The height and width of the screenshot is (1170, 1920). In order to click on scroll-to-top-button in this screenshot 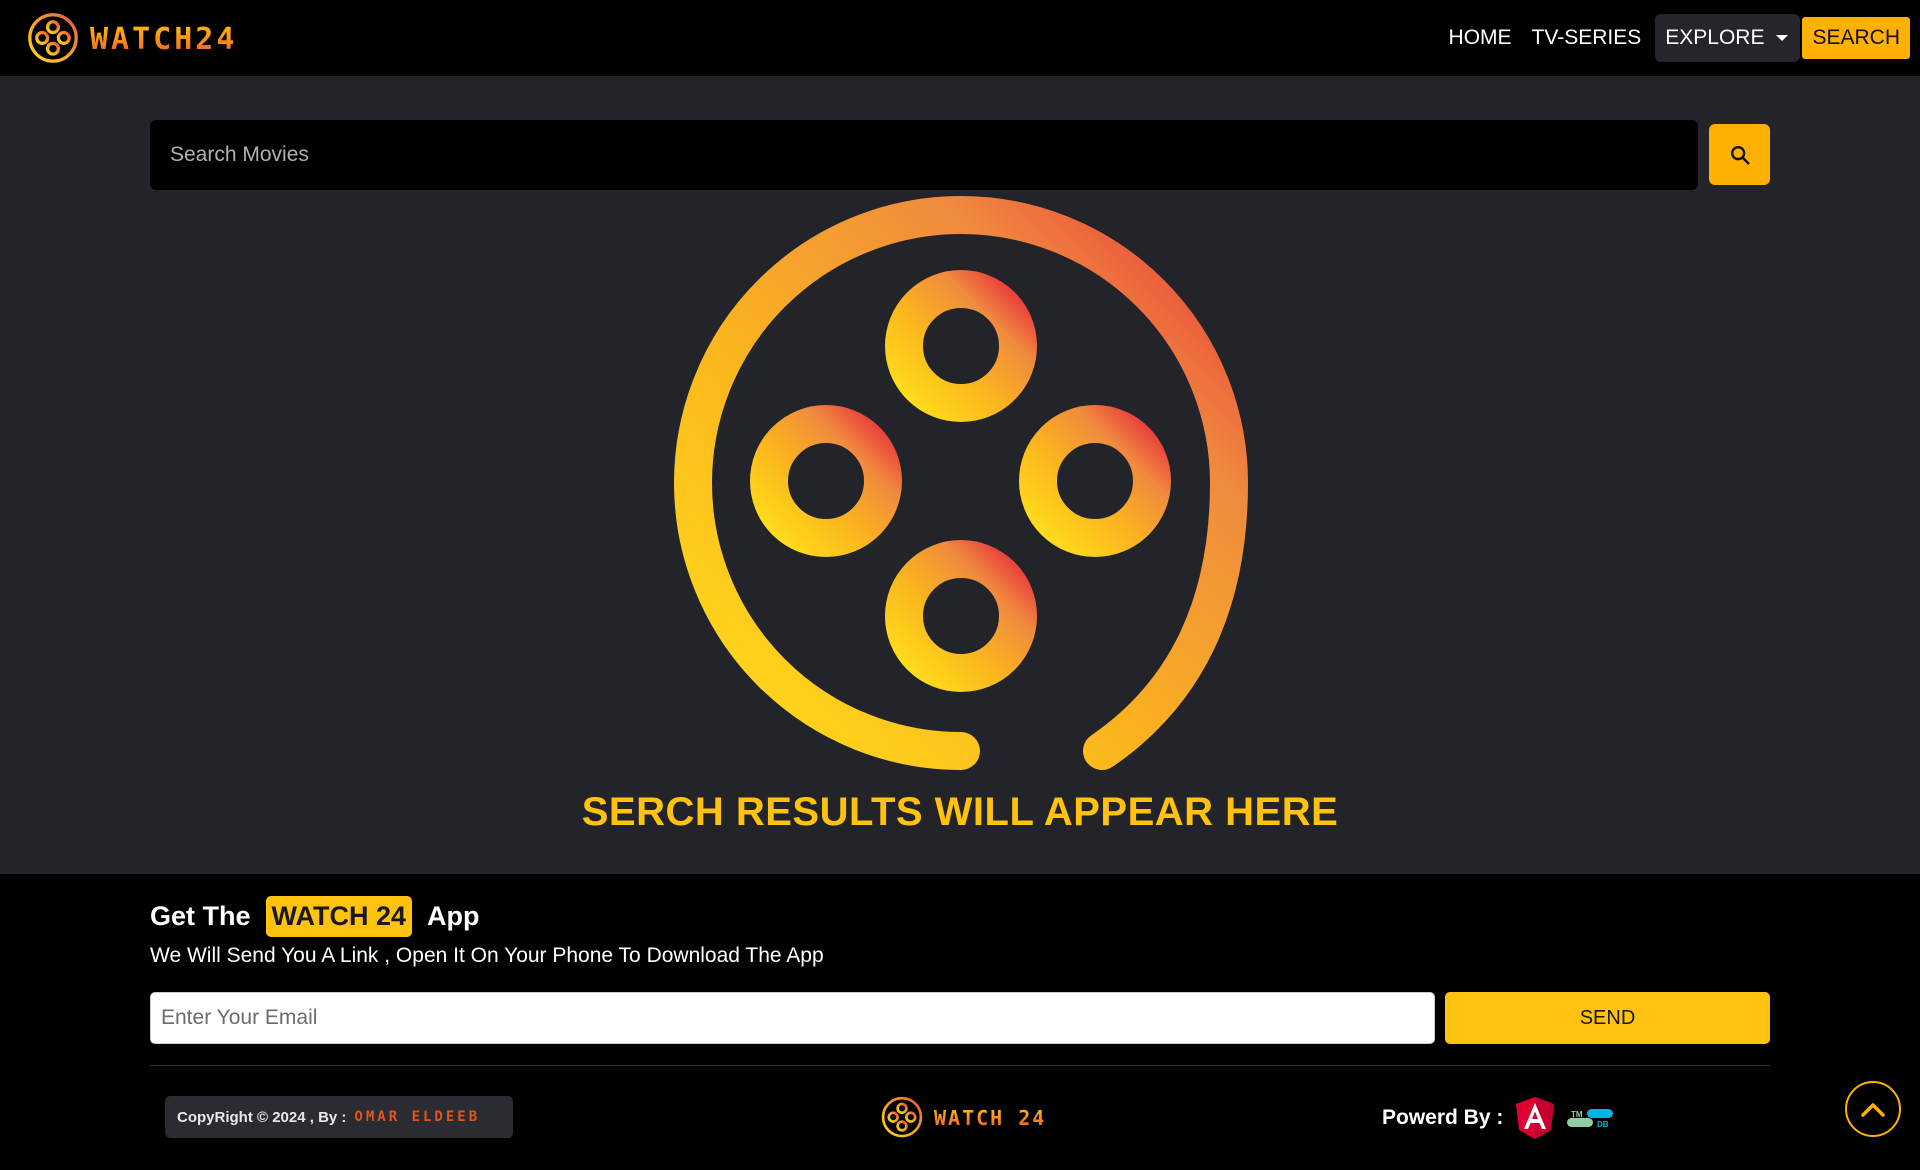, I will do `click(1873, 1109)`.